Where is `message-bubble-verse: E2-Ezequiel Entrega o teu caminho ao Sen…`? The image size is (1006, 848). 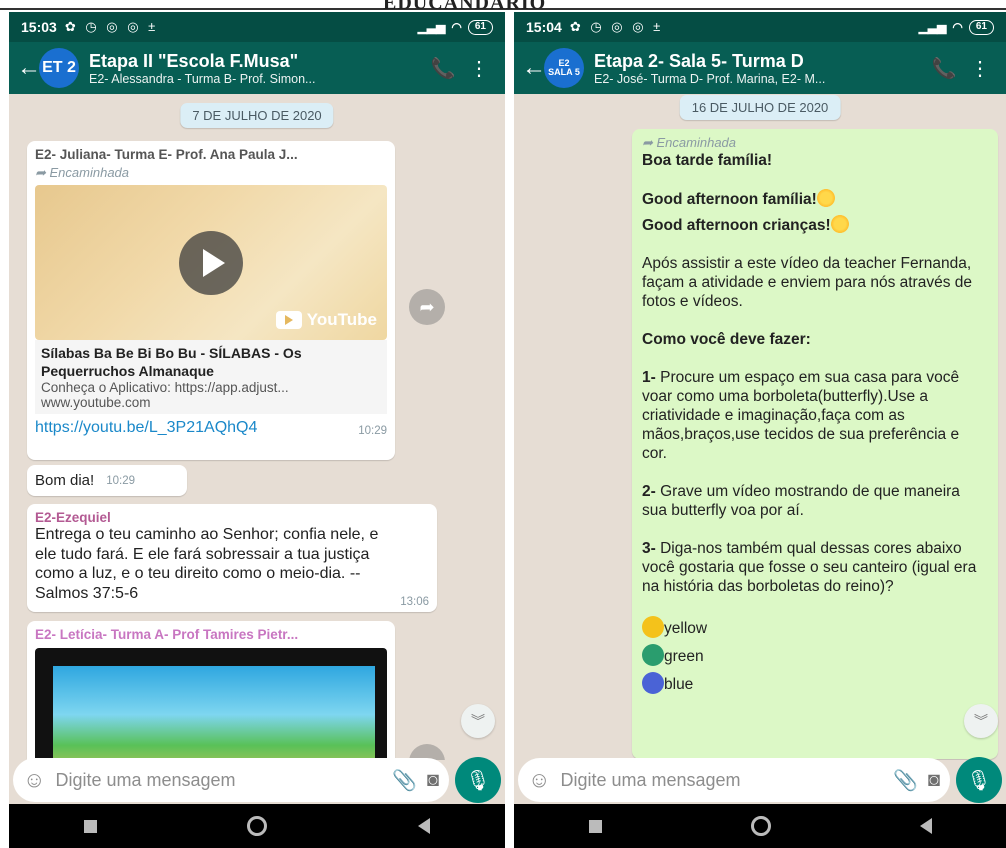 message-bubble-verse: E2-Ezequiel Entrega o teu caminho ao Sen… is located at coordinates (232, 558).